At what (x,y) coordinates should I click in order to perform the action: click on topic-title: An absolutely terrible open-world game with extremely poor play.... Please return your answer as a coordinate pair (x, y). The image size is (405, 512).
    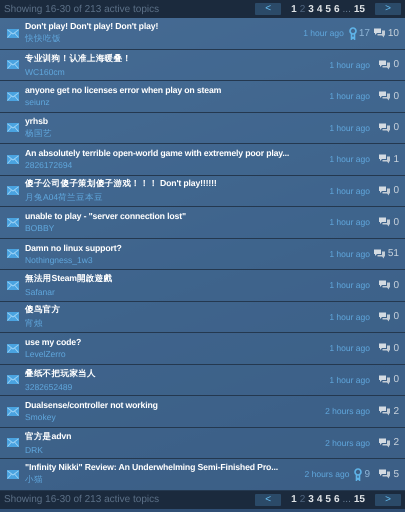
    Looking at the image, I should click on (176, 153).